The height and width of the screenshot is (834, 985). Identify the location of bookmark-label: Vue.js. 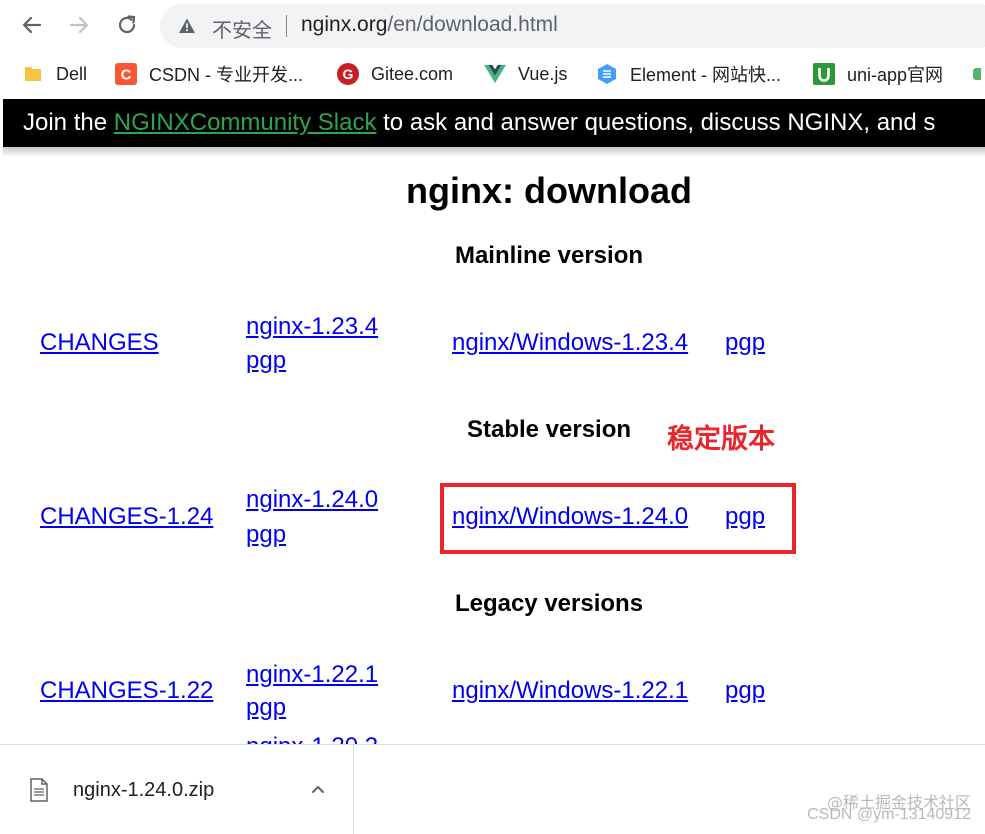
(543, 73).